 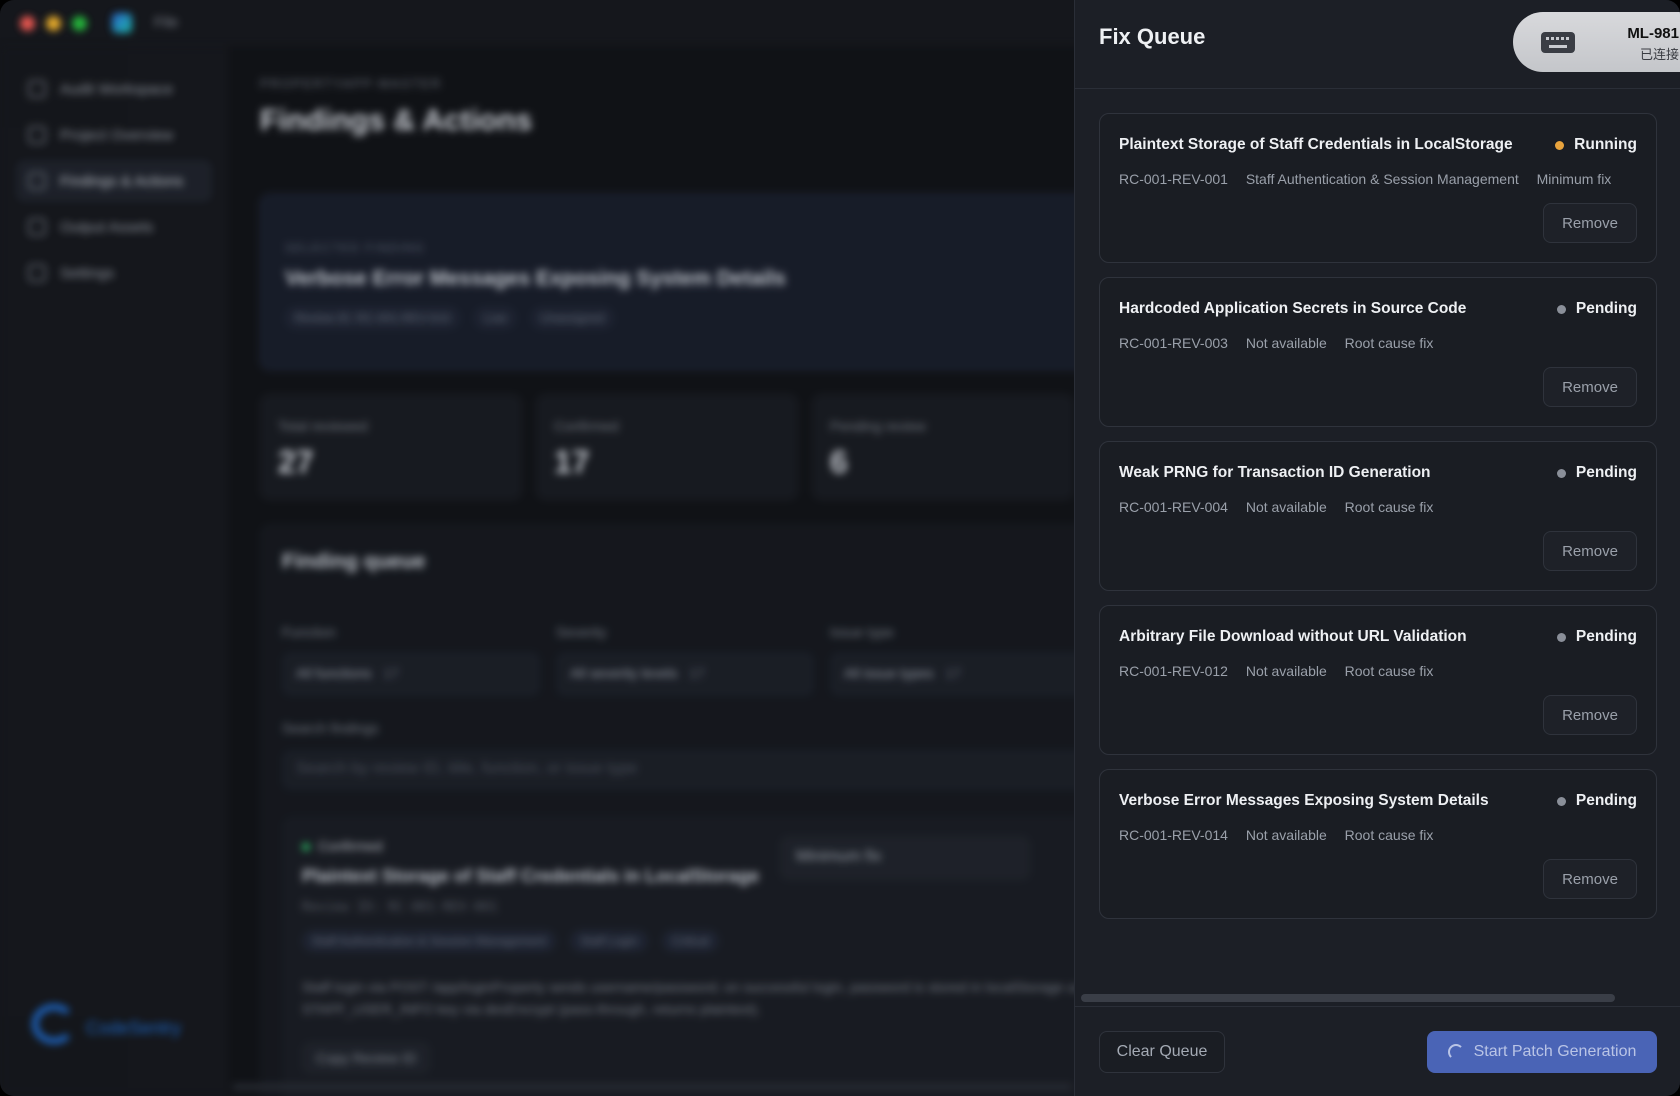 I want to click on page-title: Findings & Actions, so click(x=396, y=120).